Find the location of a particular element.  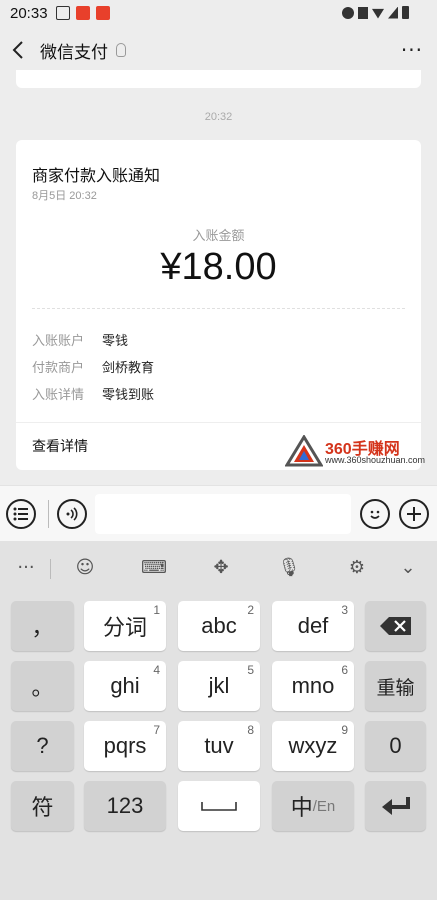

key-symbols: 符 is located at coordinates (42, 806).